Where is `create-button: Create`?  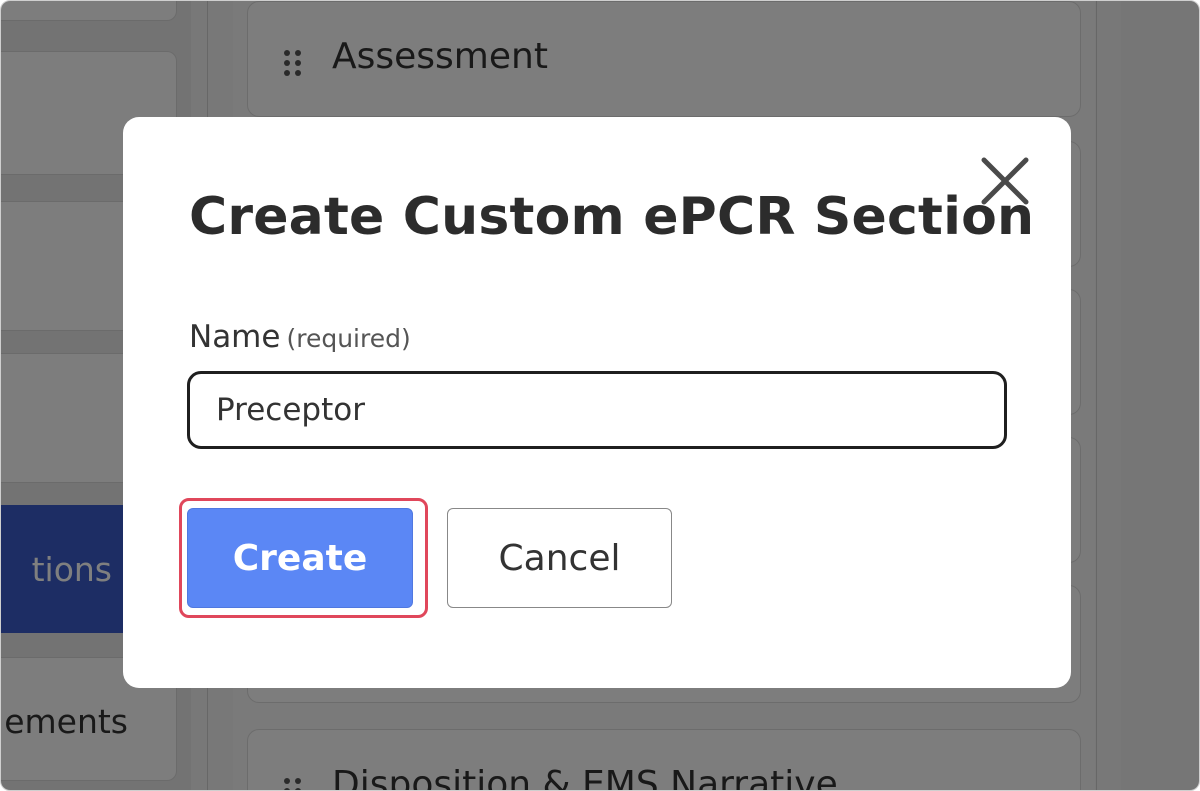
create-button: Create is located at coordinates (300, 558).